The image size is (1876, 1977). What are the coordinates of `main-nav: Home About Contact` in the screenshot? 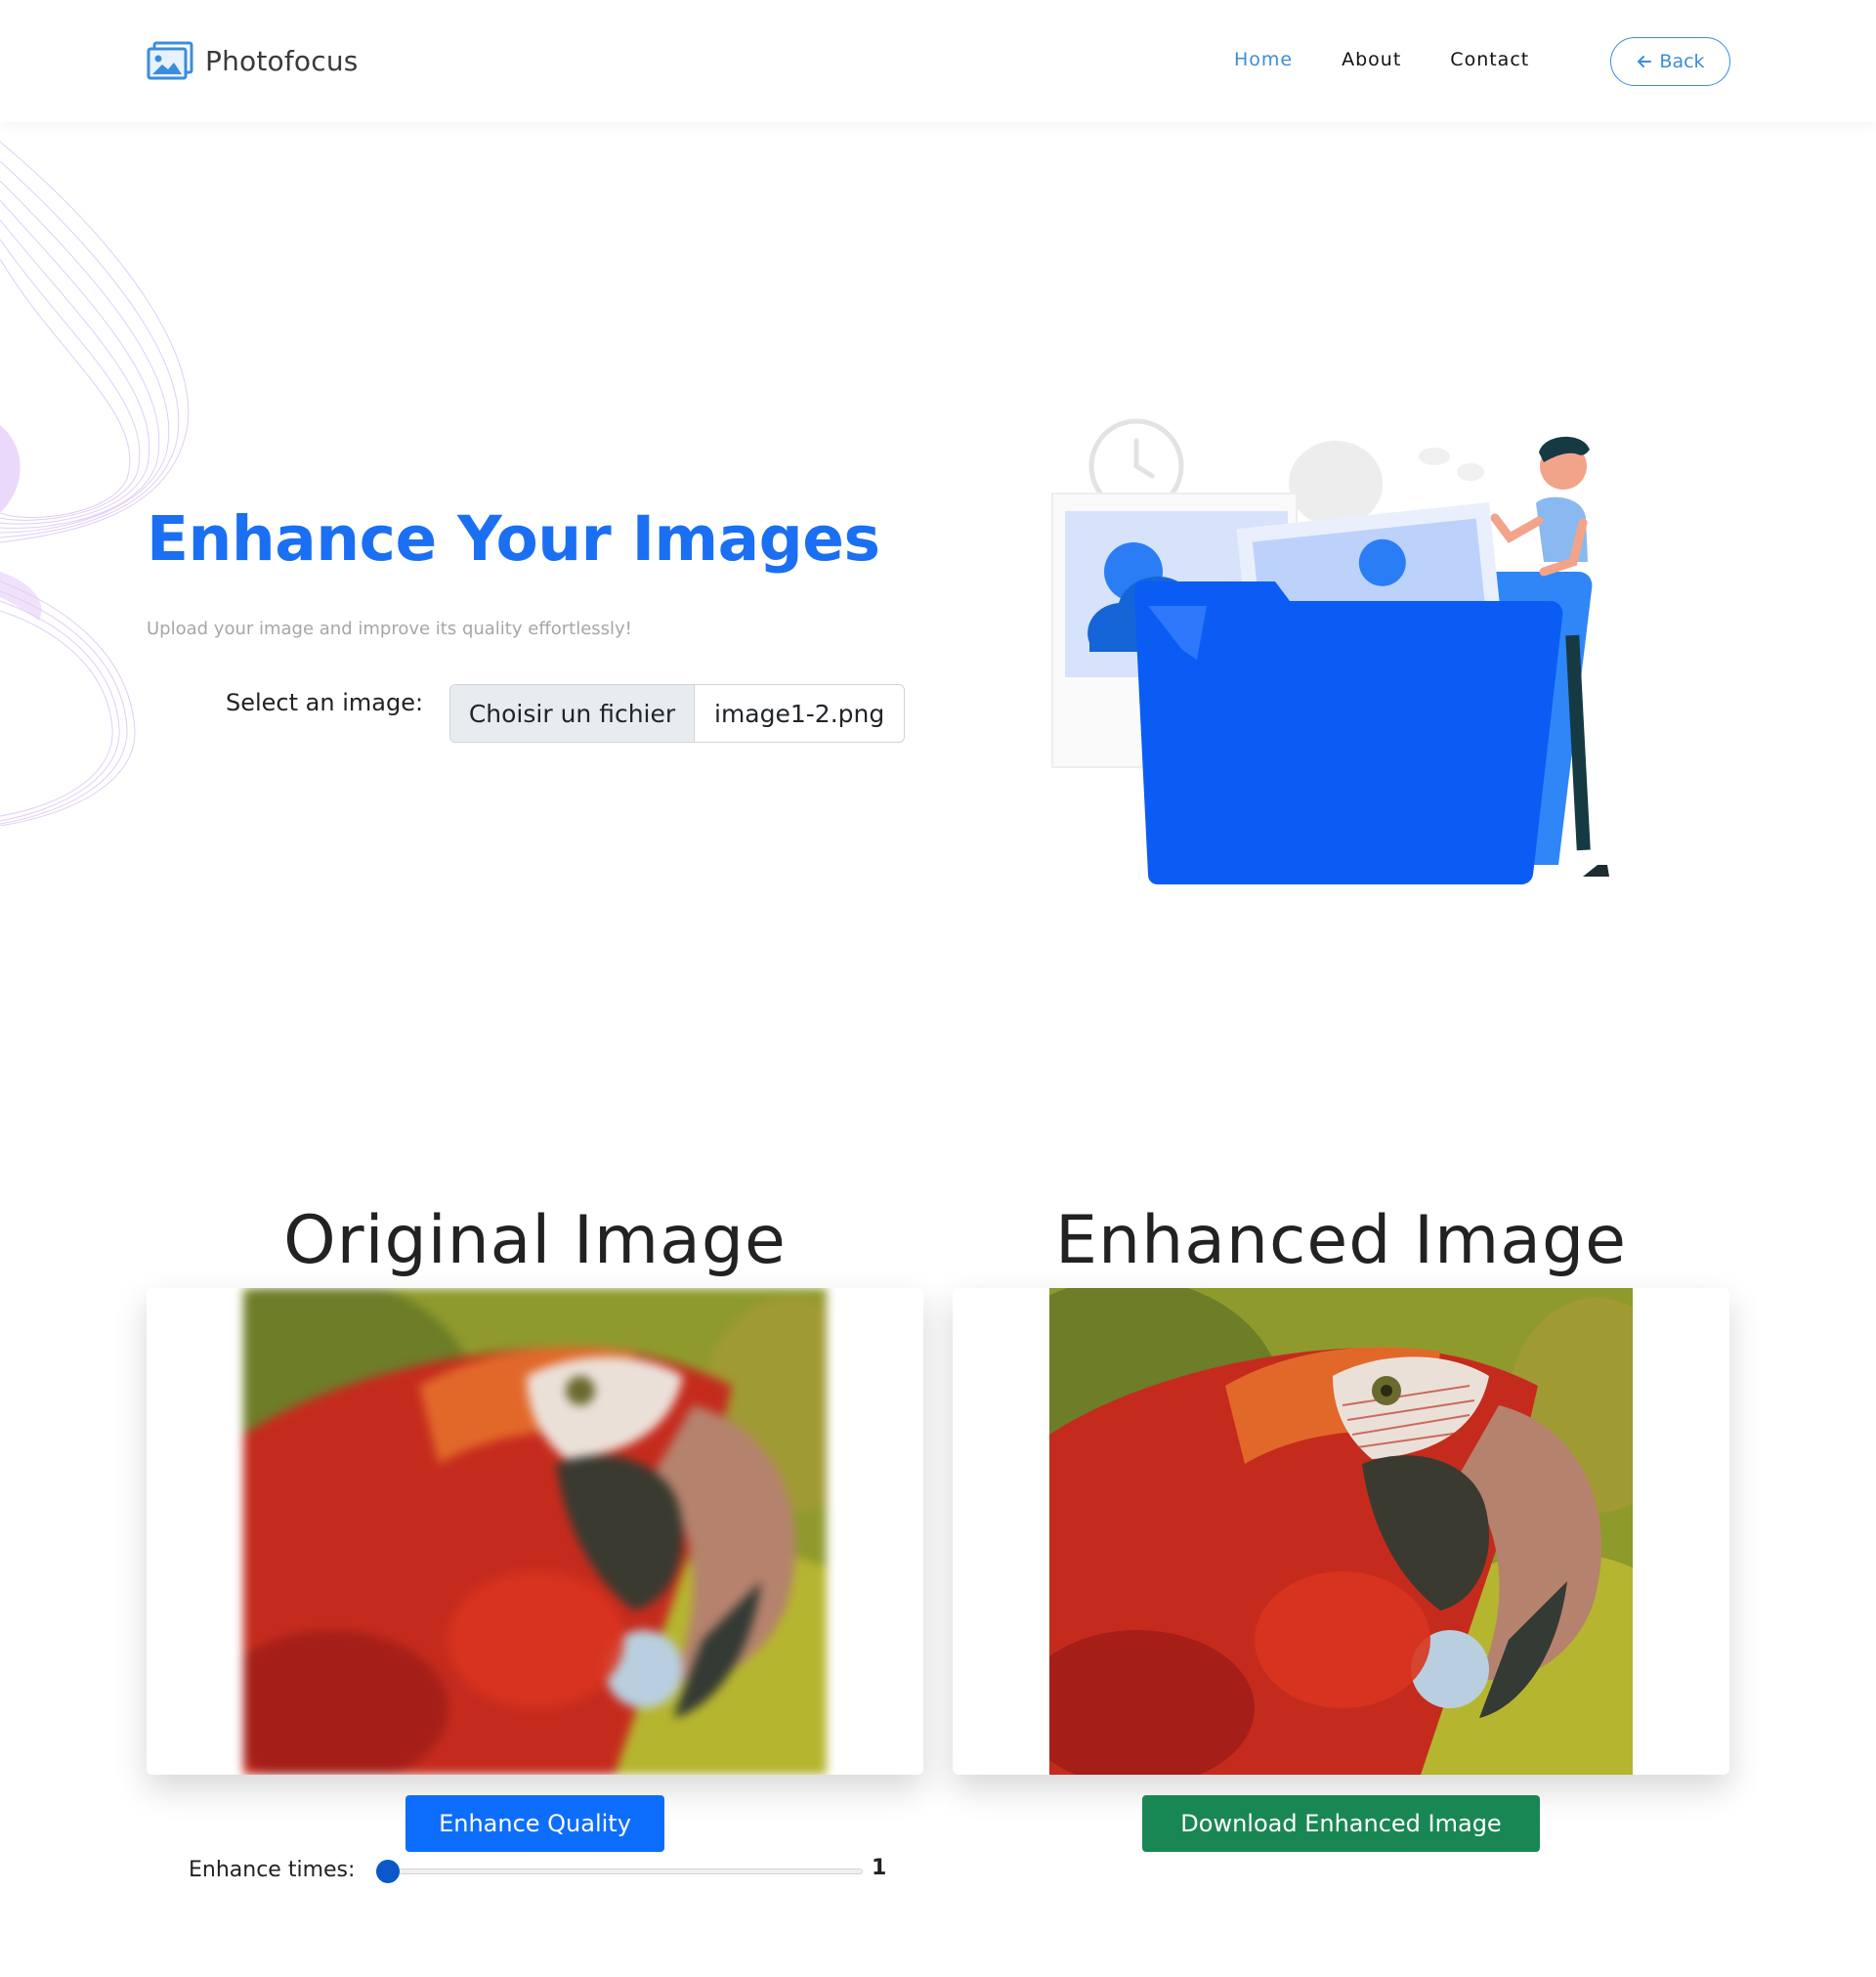 It's located at (1381, 59).